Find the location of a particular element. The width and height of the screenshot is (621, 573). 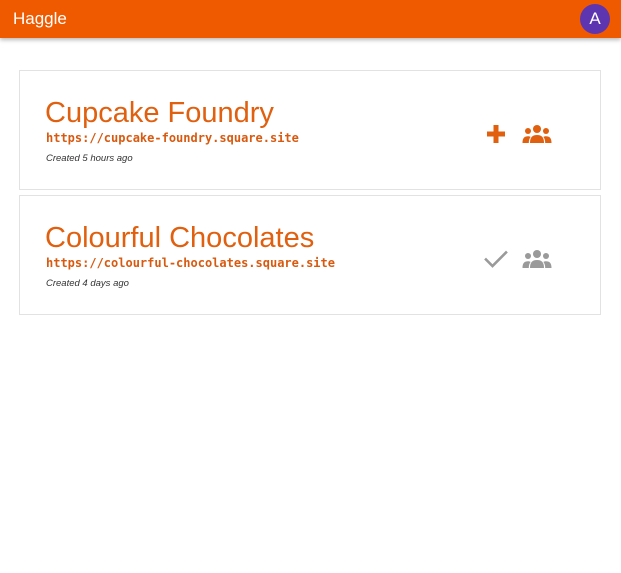

join-button is located at coordinates (496, 134).